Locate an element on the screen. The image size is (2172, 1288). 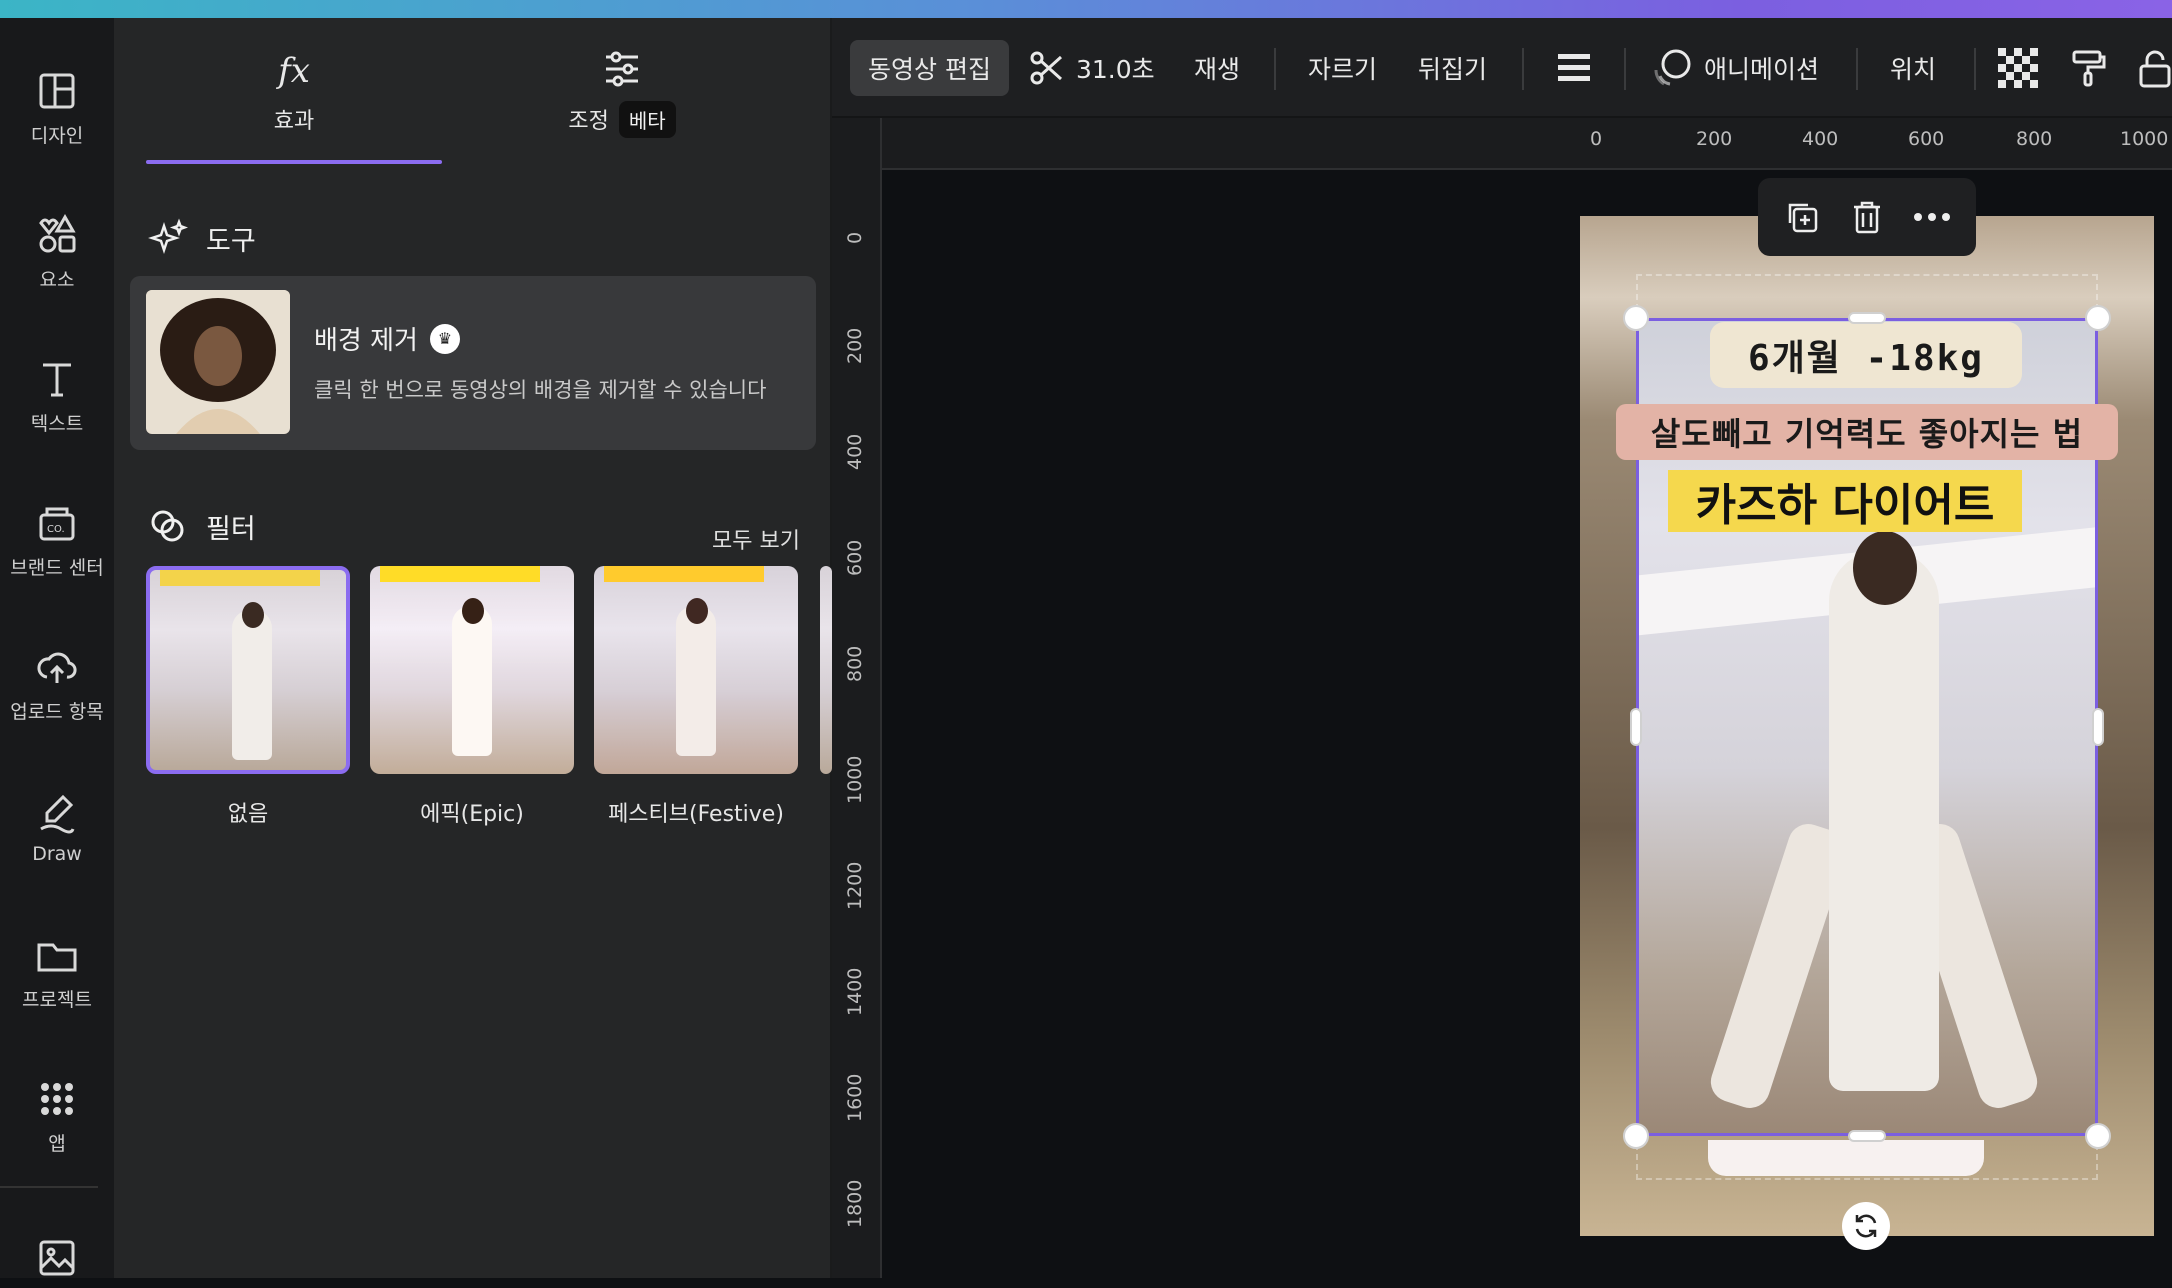
resize-handle-left is located at coordinates (1636, 727).